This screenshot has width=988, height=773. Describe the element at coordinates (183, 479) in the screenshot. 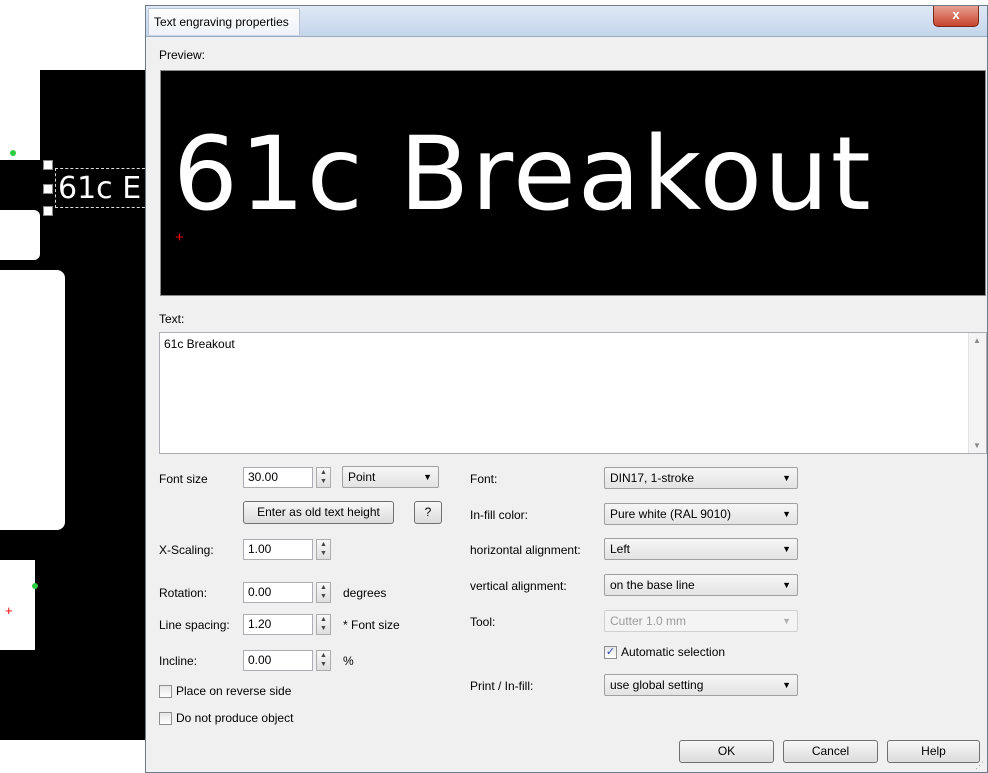

I see `font-size-label: Font size` at that location.